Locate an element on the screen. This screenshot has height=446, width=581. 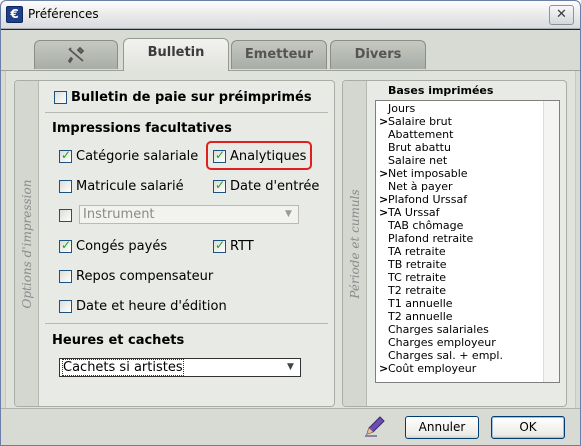
instrument-checkbox is located at coordinates (67, 215).